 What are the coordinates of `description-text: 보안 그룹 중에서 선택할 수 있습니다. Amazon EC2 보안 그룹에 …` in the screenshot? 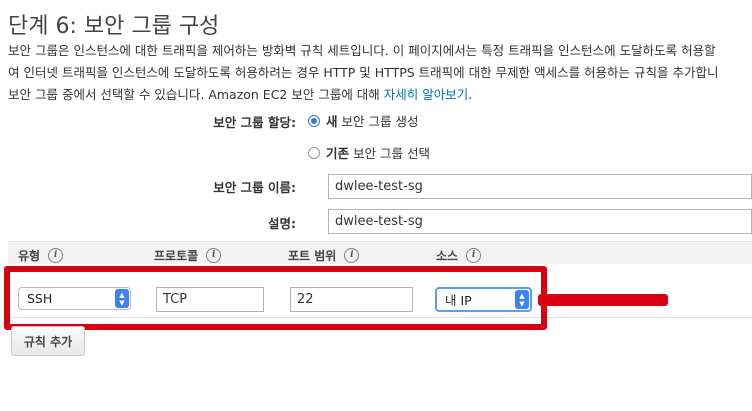 It's located at (196, 94).